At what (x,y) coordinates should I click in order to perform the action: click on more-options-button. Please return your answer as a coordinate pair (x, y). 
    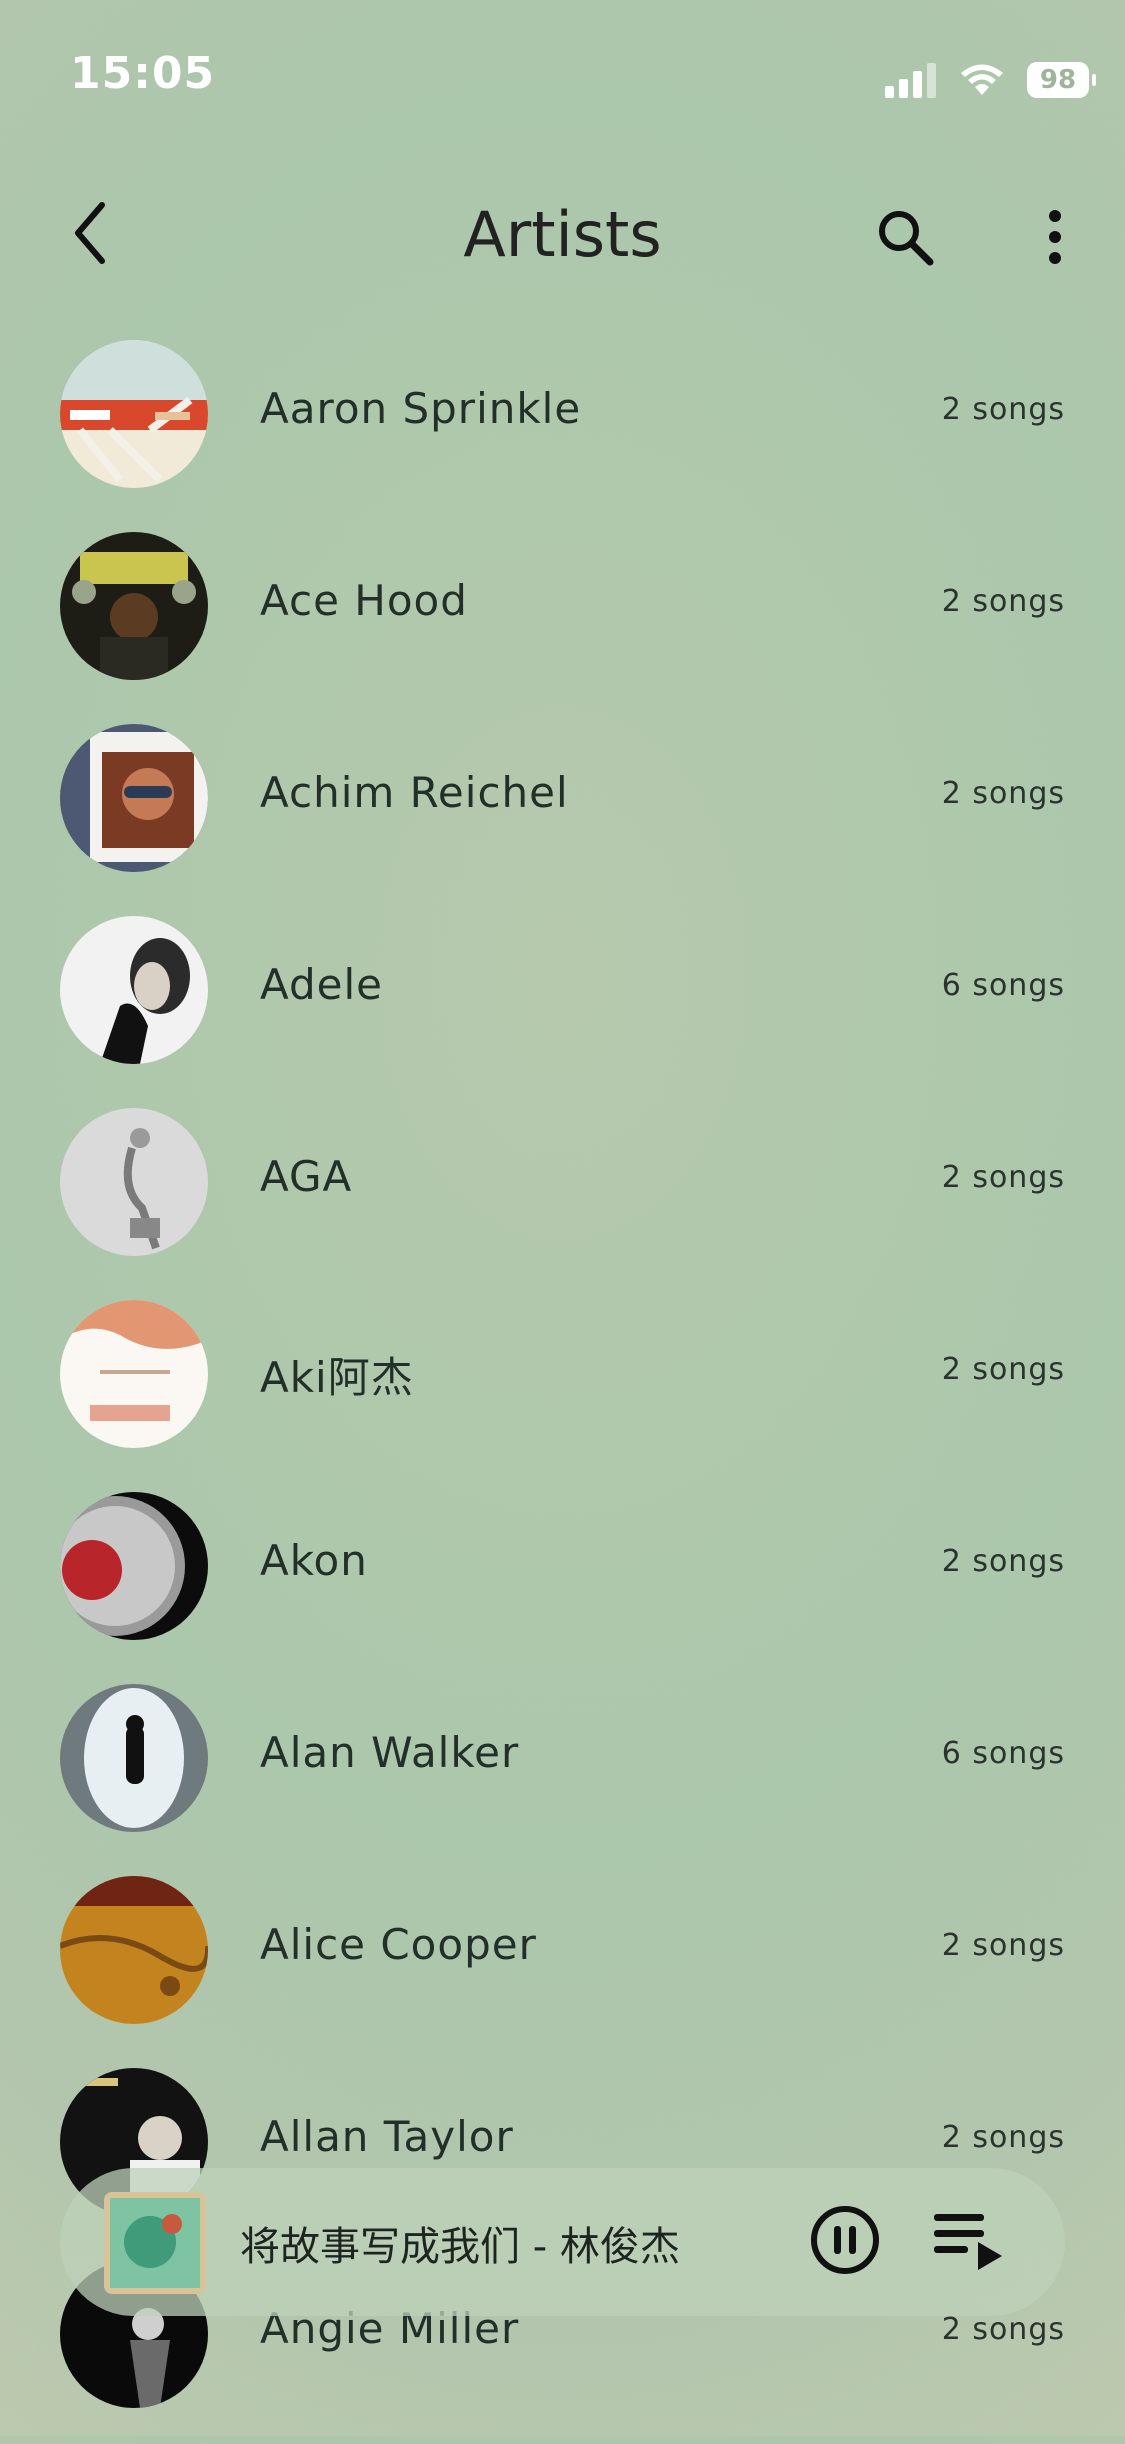
    Looking at the image, I should click on (1055, 237).